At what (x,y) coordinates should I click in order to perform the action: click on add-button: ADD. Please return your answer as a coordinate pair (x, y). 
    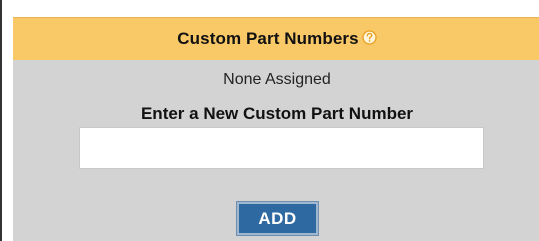
    Looking at the image, I should click on (277, 218).